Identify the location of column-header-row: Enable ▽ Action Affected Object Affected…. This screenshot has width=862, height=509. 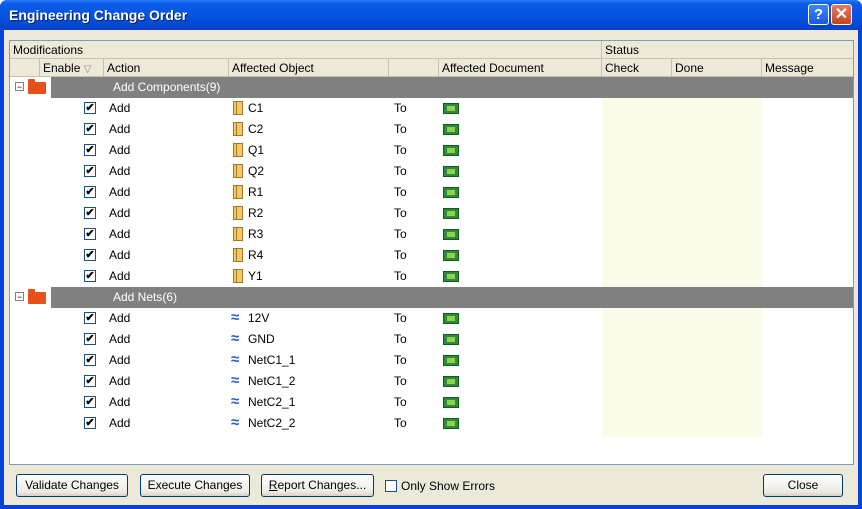
(431, 68).